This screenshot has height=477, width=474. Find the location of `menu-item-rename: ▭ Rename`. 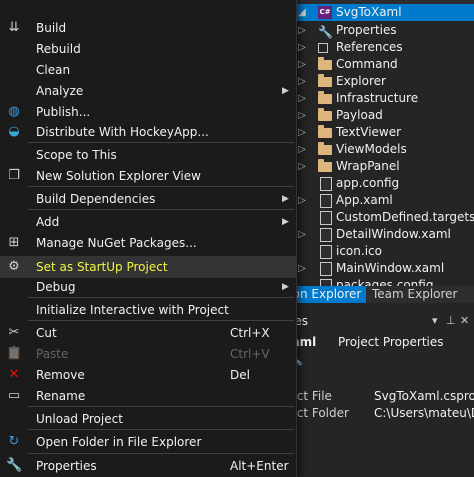

menu-item-rename: ▭ Rename is located at coordinates (148, 396).